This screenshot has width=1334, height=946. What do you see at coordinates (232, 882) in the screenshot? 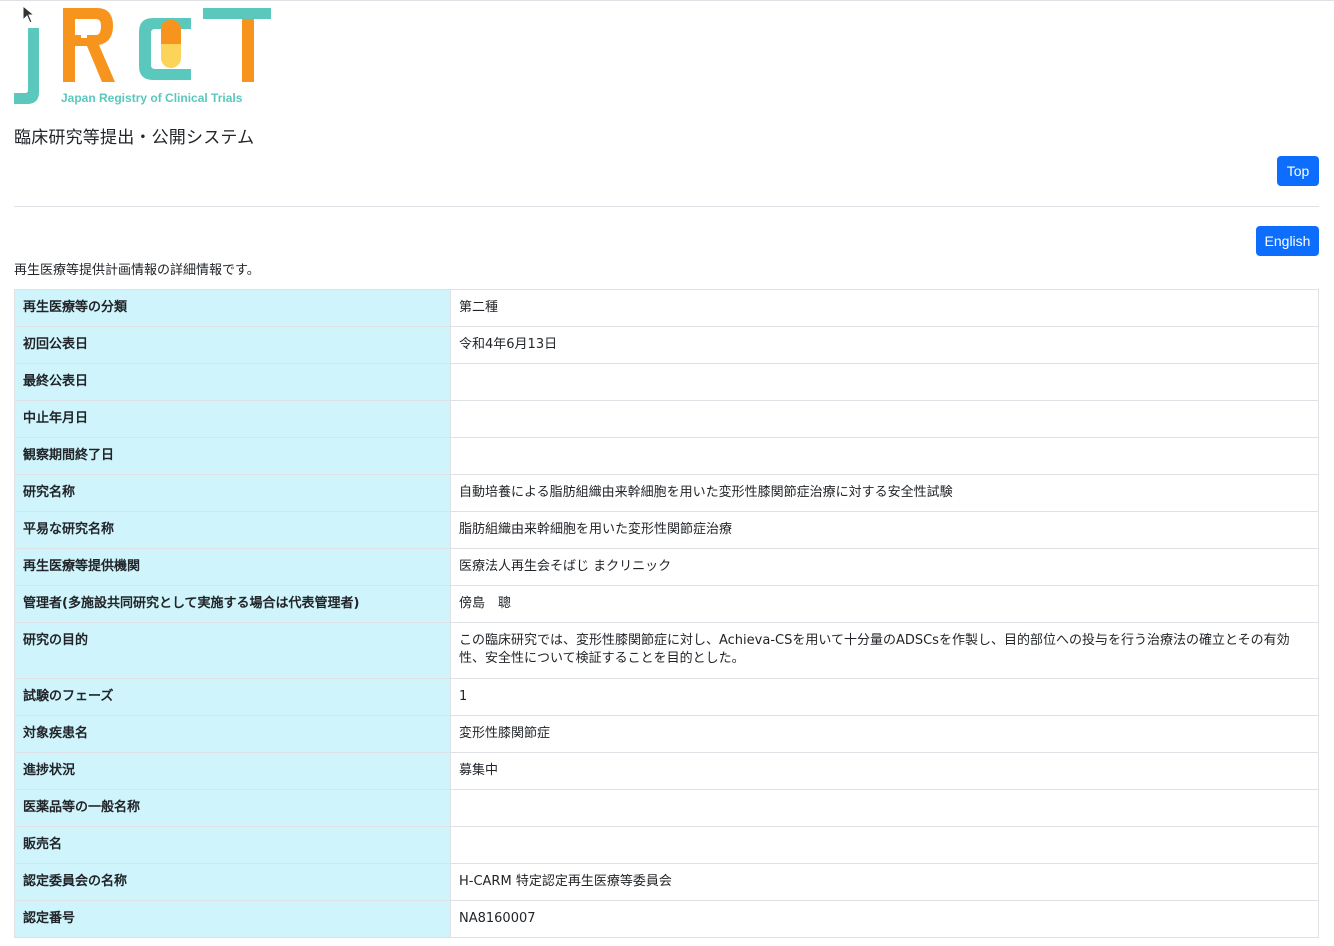
I see `row-label: 認定委員会の名称` at bounding box center [232, 882].